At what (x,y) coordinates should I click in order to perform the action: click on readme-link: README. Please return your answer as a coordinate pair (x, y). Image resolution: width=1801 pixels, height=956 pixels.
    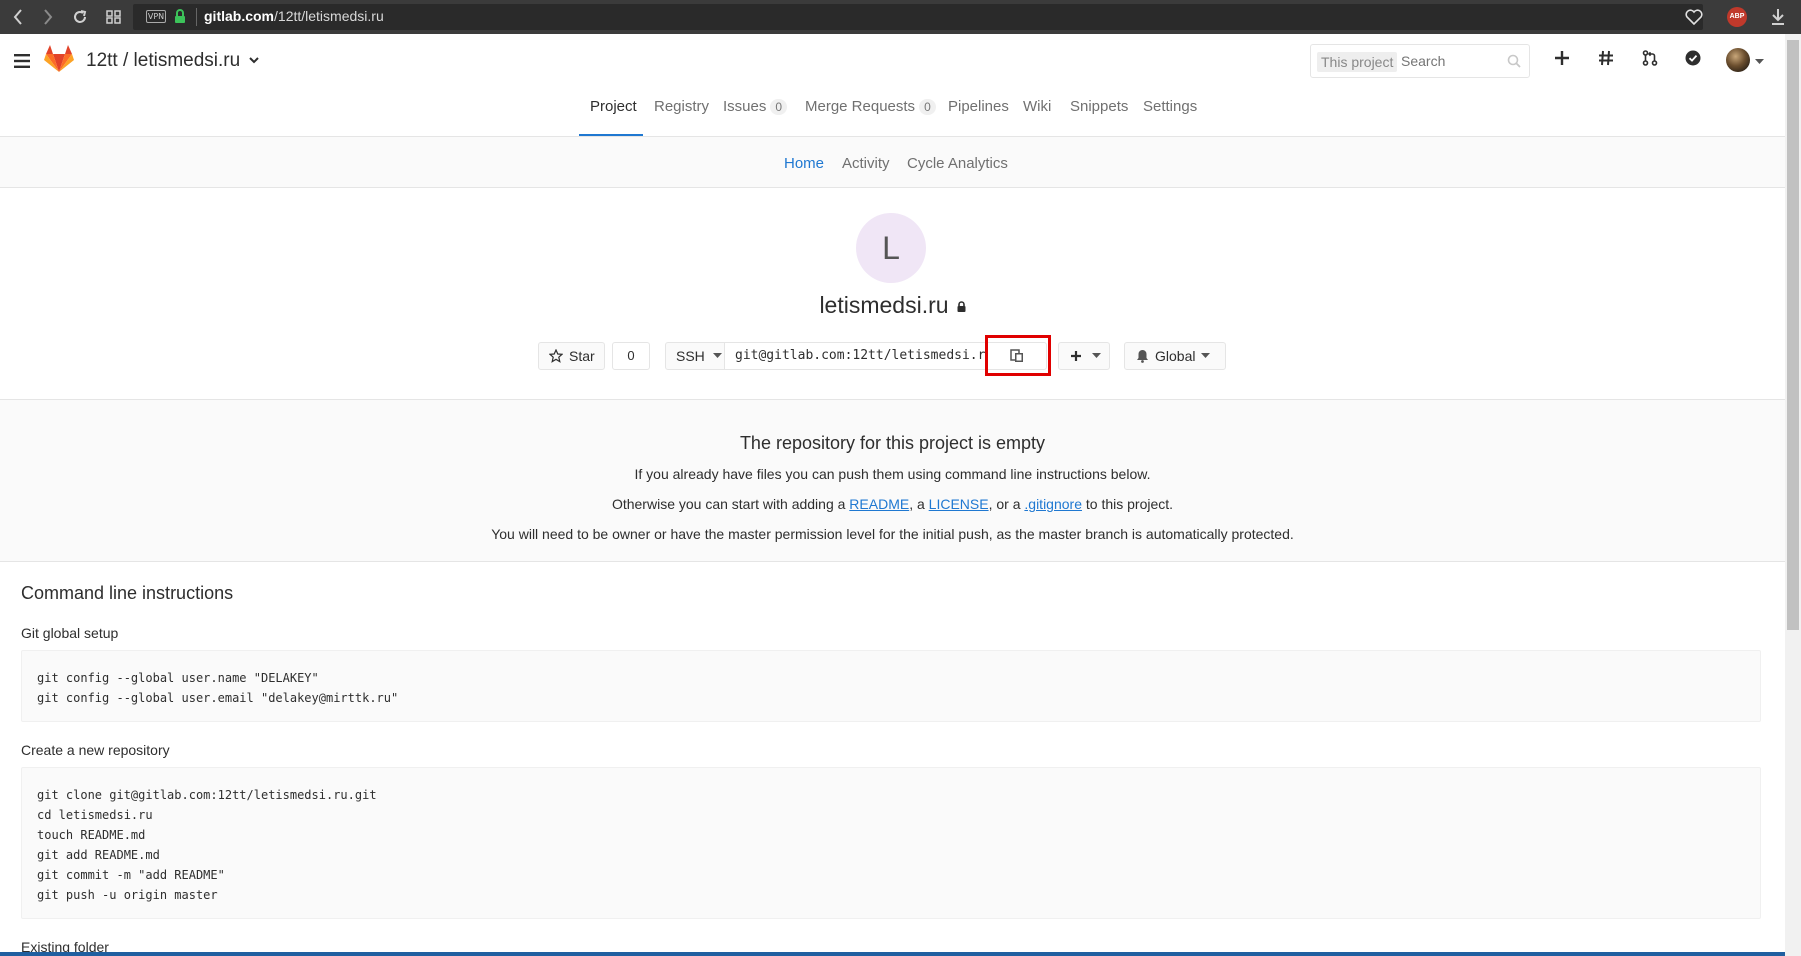
    Looking at the image, I should click on (879, 504).